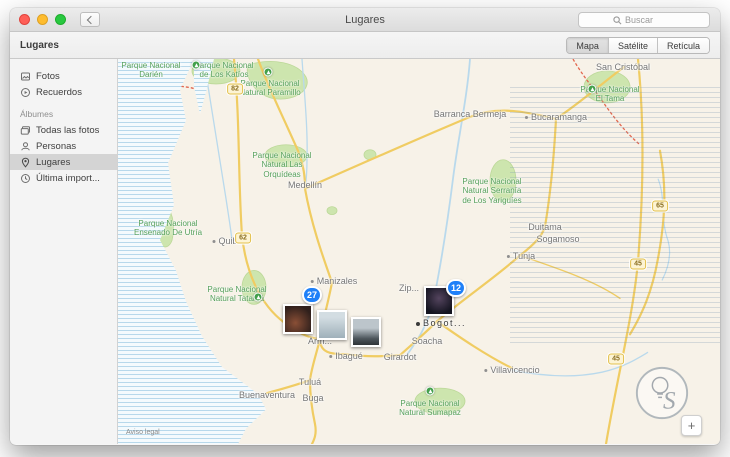 The height and width of the screenshot is (457, 730). What do you see at coordinates (691, 425) in the screenshot?
I see `zoom-in-button: +` at bounding box center [691, 425].